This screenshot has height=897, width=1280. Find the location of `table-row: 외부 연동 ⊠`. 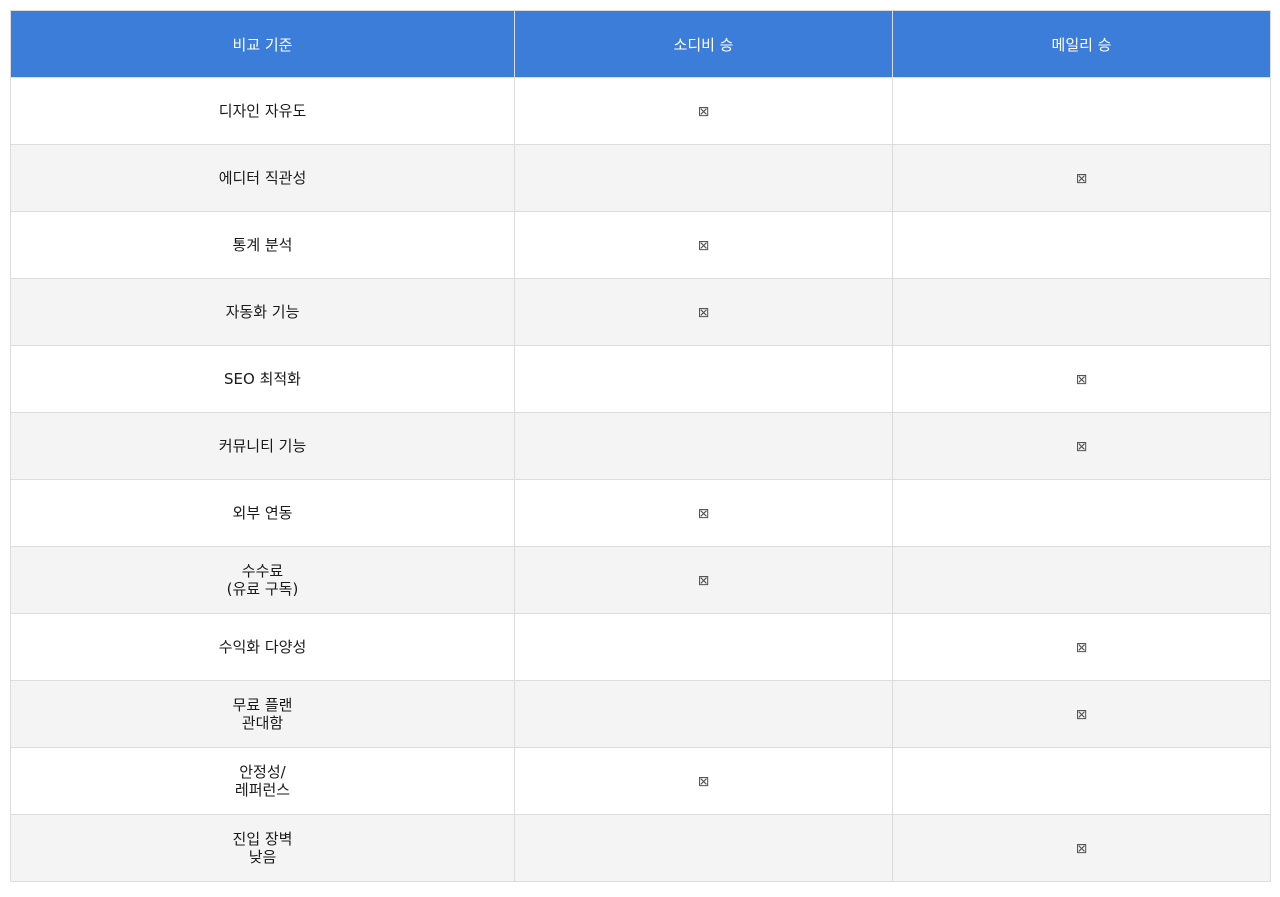

table-row: 외부 연동 ⊠ is located at coordinates (640, 513).